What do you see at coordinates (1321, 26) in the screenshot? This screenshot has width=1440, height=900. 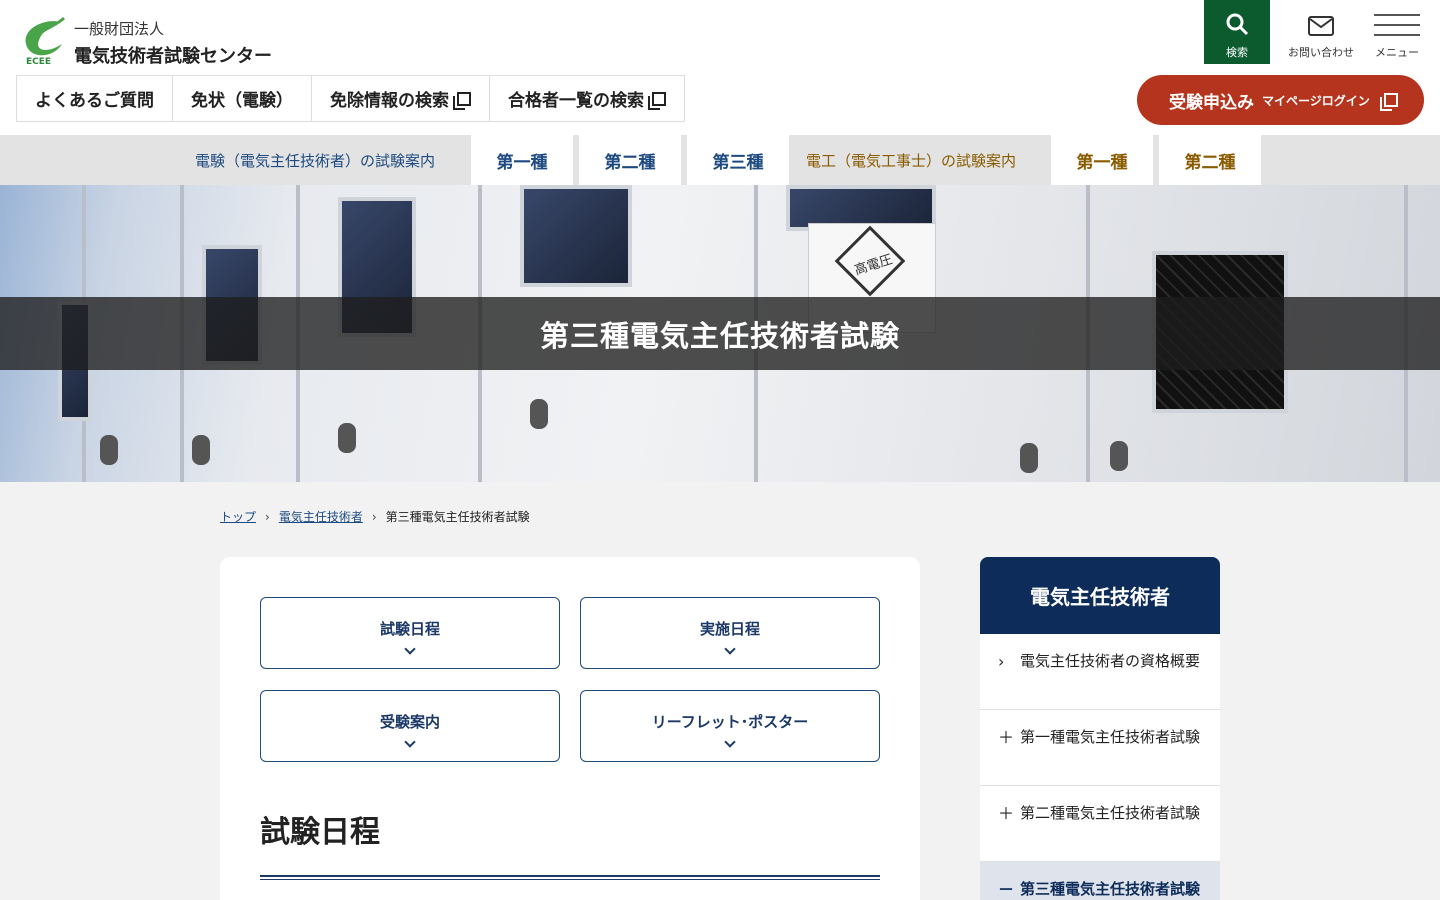 I see `mail-icon` at bounding box center [1321, 26].